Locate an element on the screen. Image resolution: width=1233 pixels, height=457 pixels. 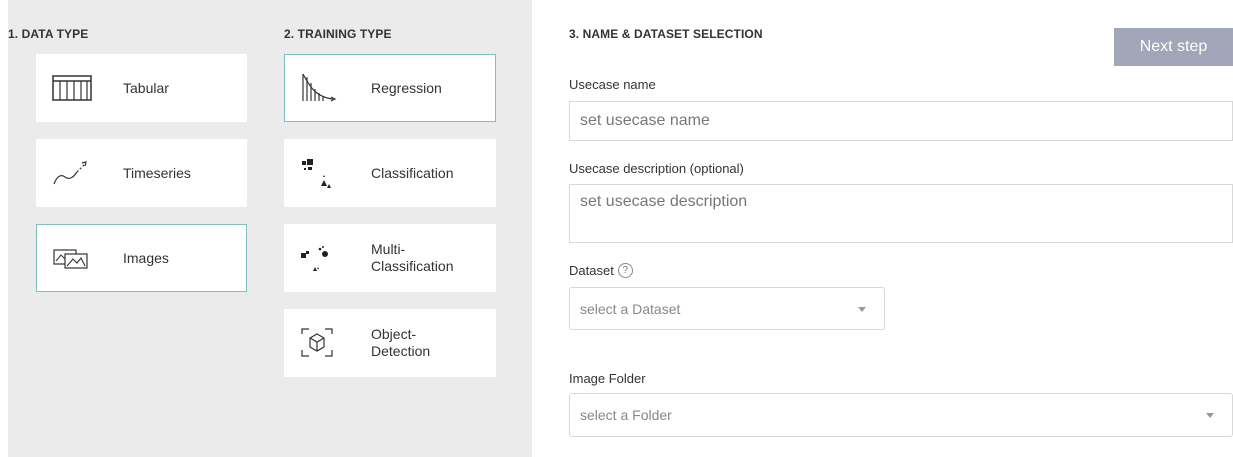
card-label: Multi- Classification is located at coordinates (412, 257).